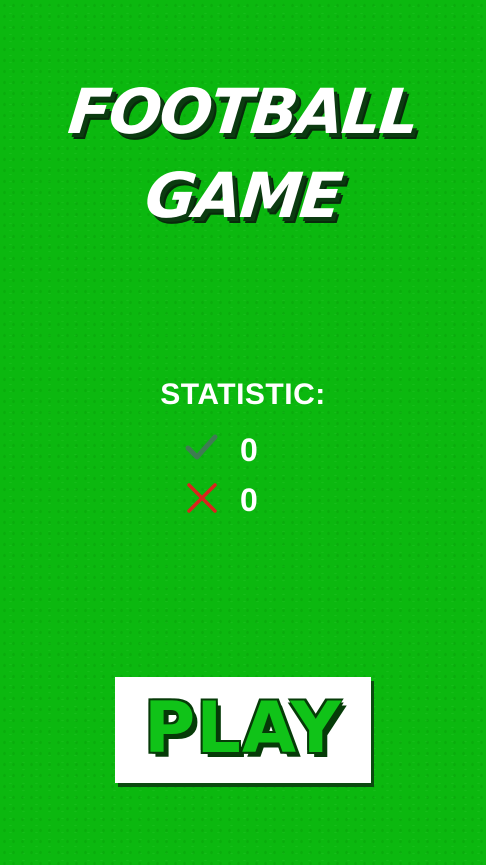  I want to click on play-button-label: PLAY, so click(243, 728).